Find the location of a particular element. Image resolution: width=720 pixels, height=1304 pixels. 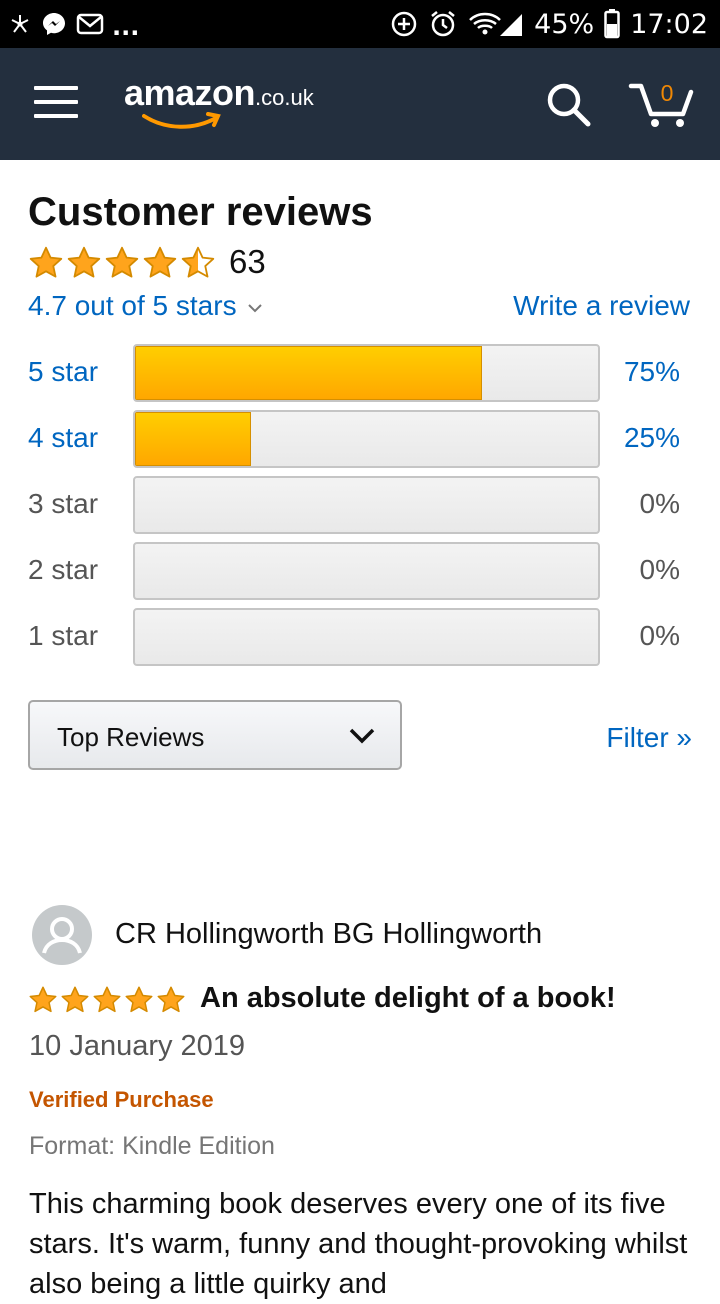

wifi-signal-icon is located at coordinates (496, 24).